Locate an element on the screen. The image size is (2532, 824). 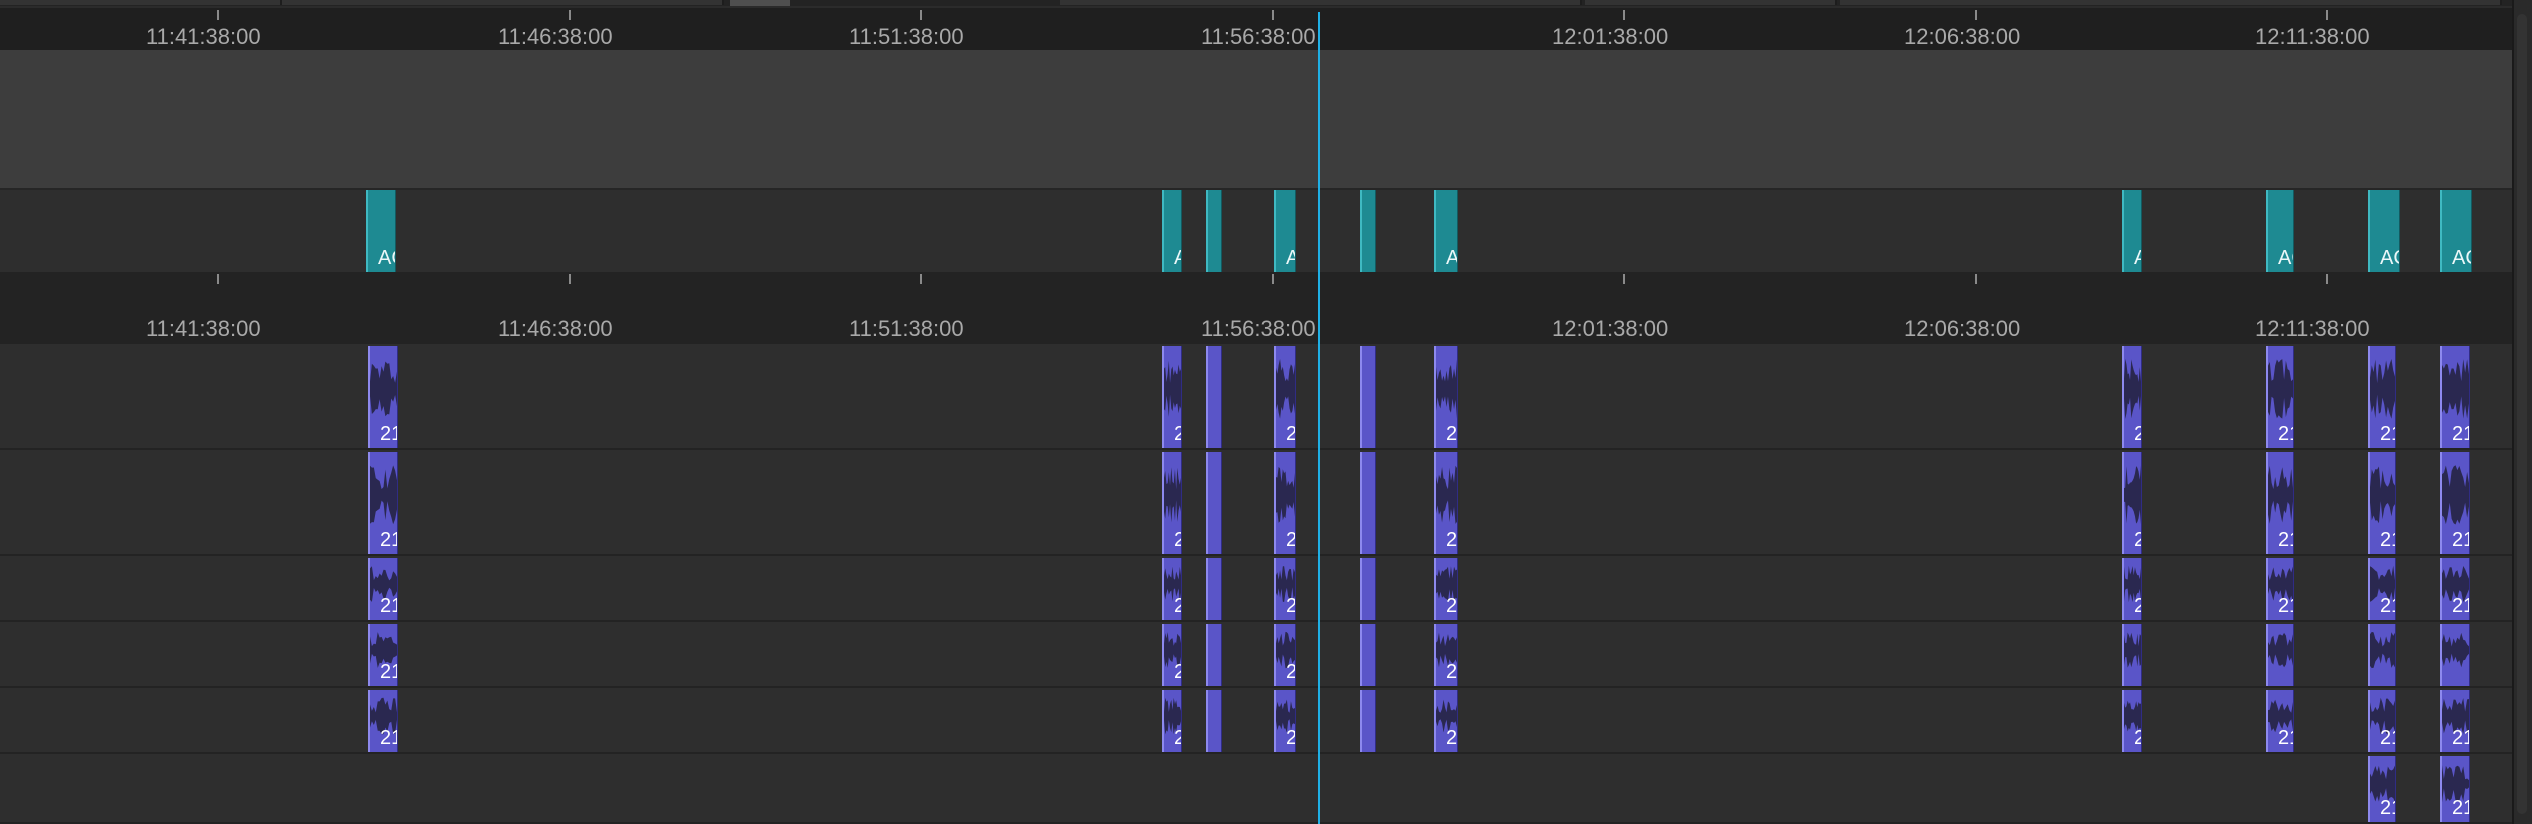
timecode-label: 12:11:38:00 is located at coordinates (2312, 328).